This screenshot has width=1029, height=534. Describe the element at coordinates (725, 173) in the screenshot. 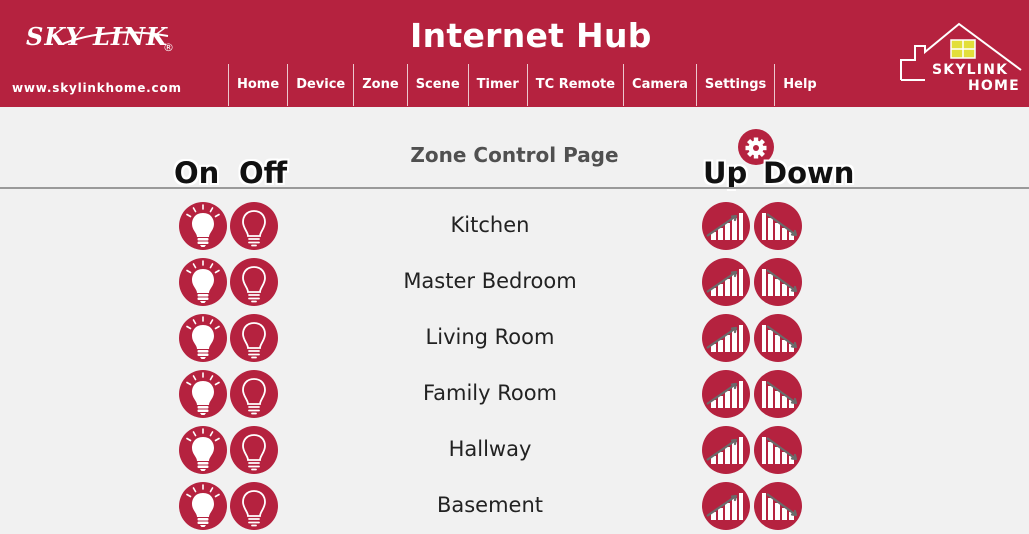

I see `up-column-label: Up` at that location.